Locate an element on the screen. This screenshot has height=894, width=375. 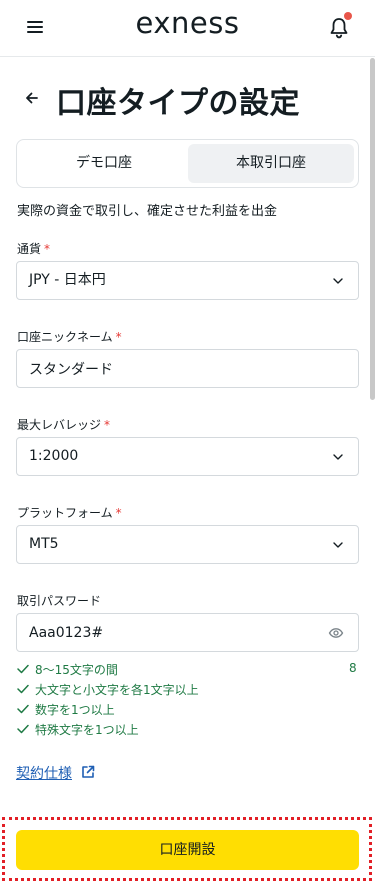
platform-value: MT5 is located at coordinates (44, 544).